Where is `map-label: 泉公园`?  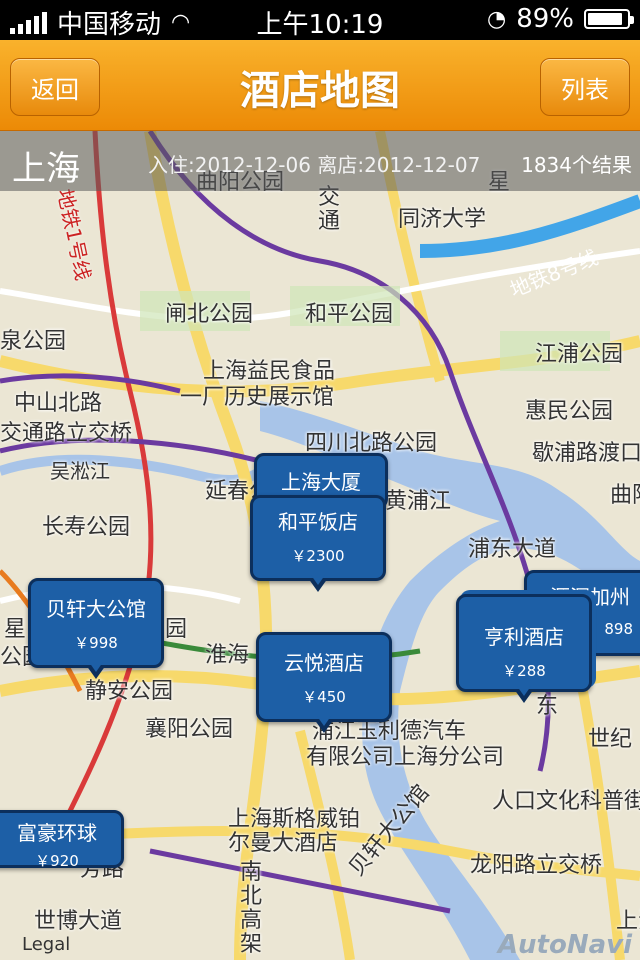 map-label: 泉公园 is located at coordinates (33, 341).